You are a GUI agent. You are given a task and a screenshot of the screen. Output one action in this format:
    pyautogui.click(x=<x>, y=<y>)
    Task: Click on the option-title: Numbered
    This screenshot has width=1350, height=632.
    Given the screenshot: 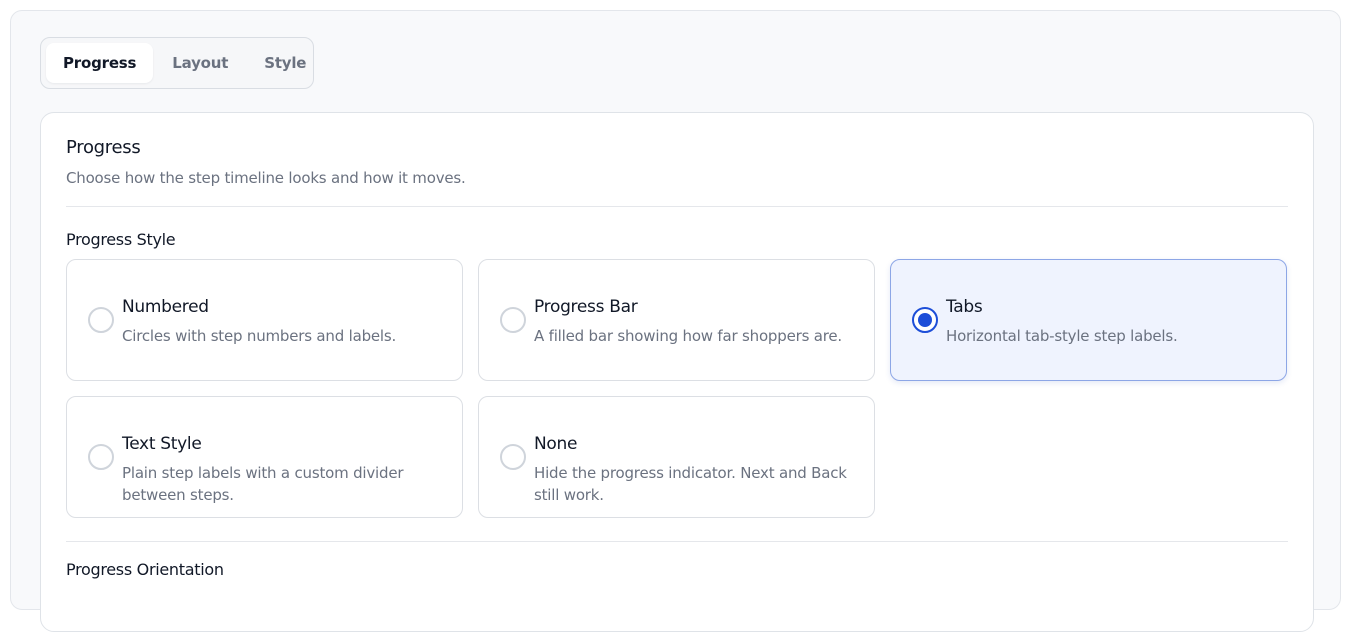 What is the action you would take?
    pyautogui.click(x=165, y=307)
    